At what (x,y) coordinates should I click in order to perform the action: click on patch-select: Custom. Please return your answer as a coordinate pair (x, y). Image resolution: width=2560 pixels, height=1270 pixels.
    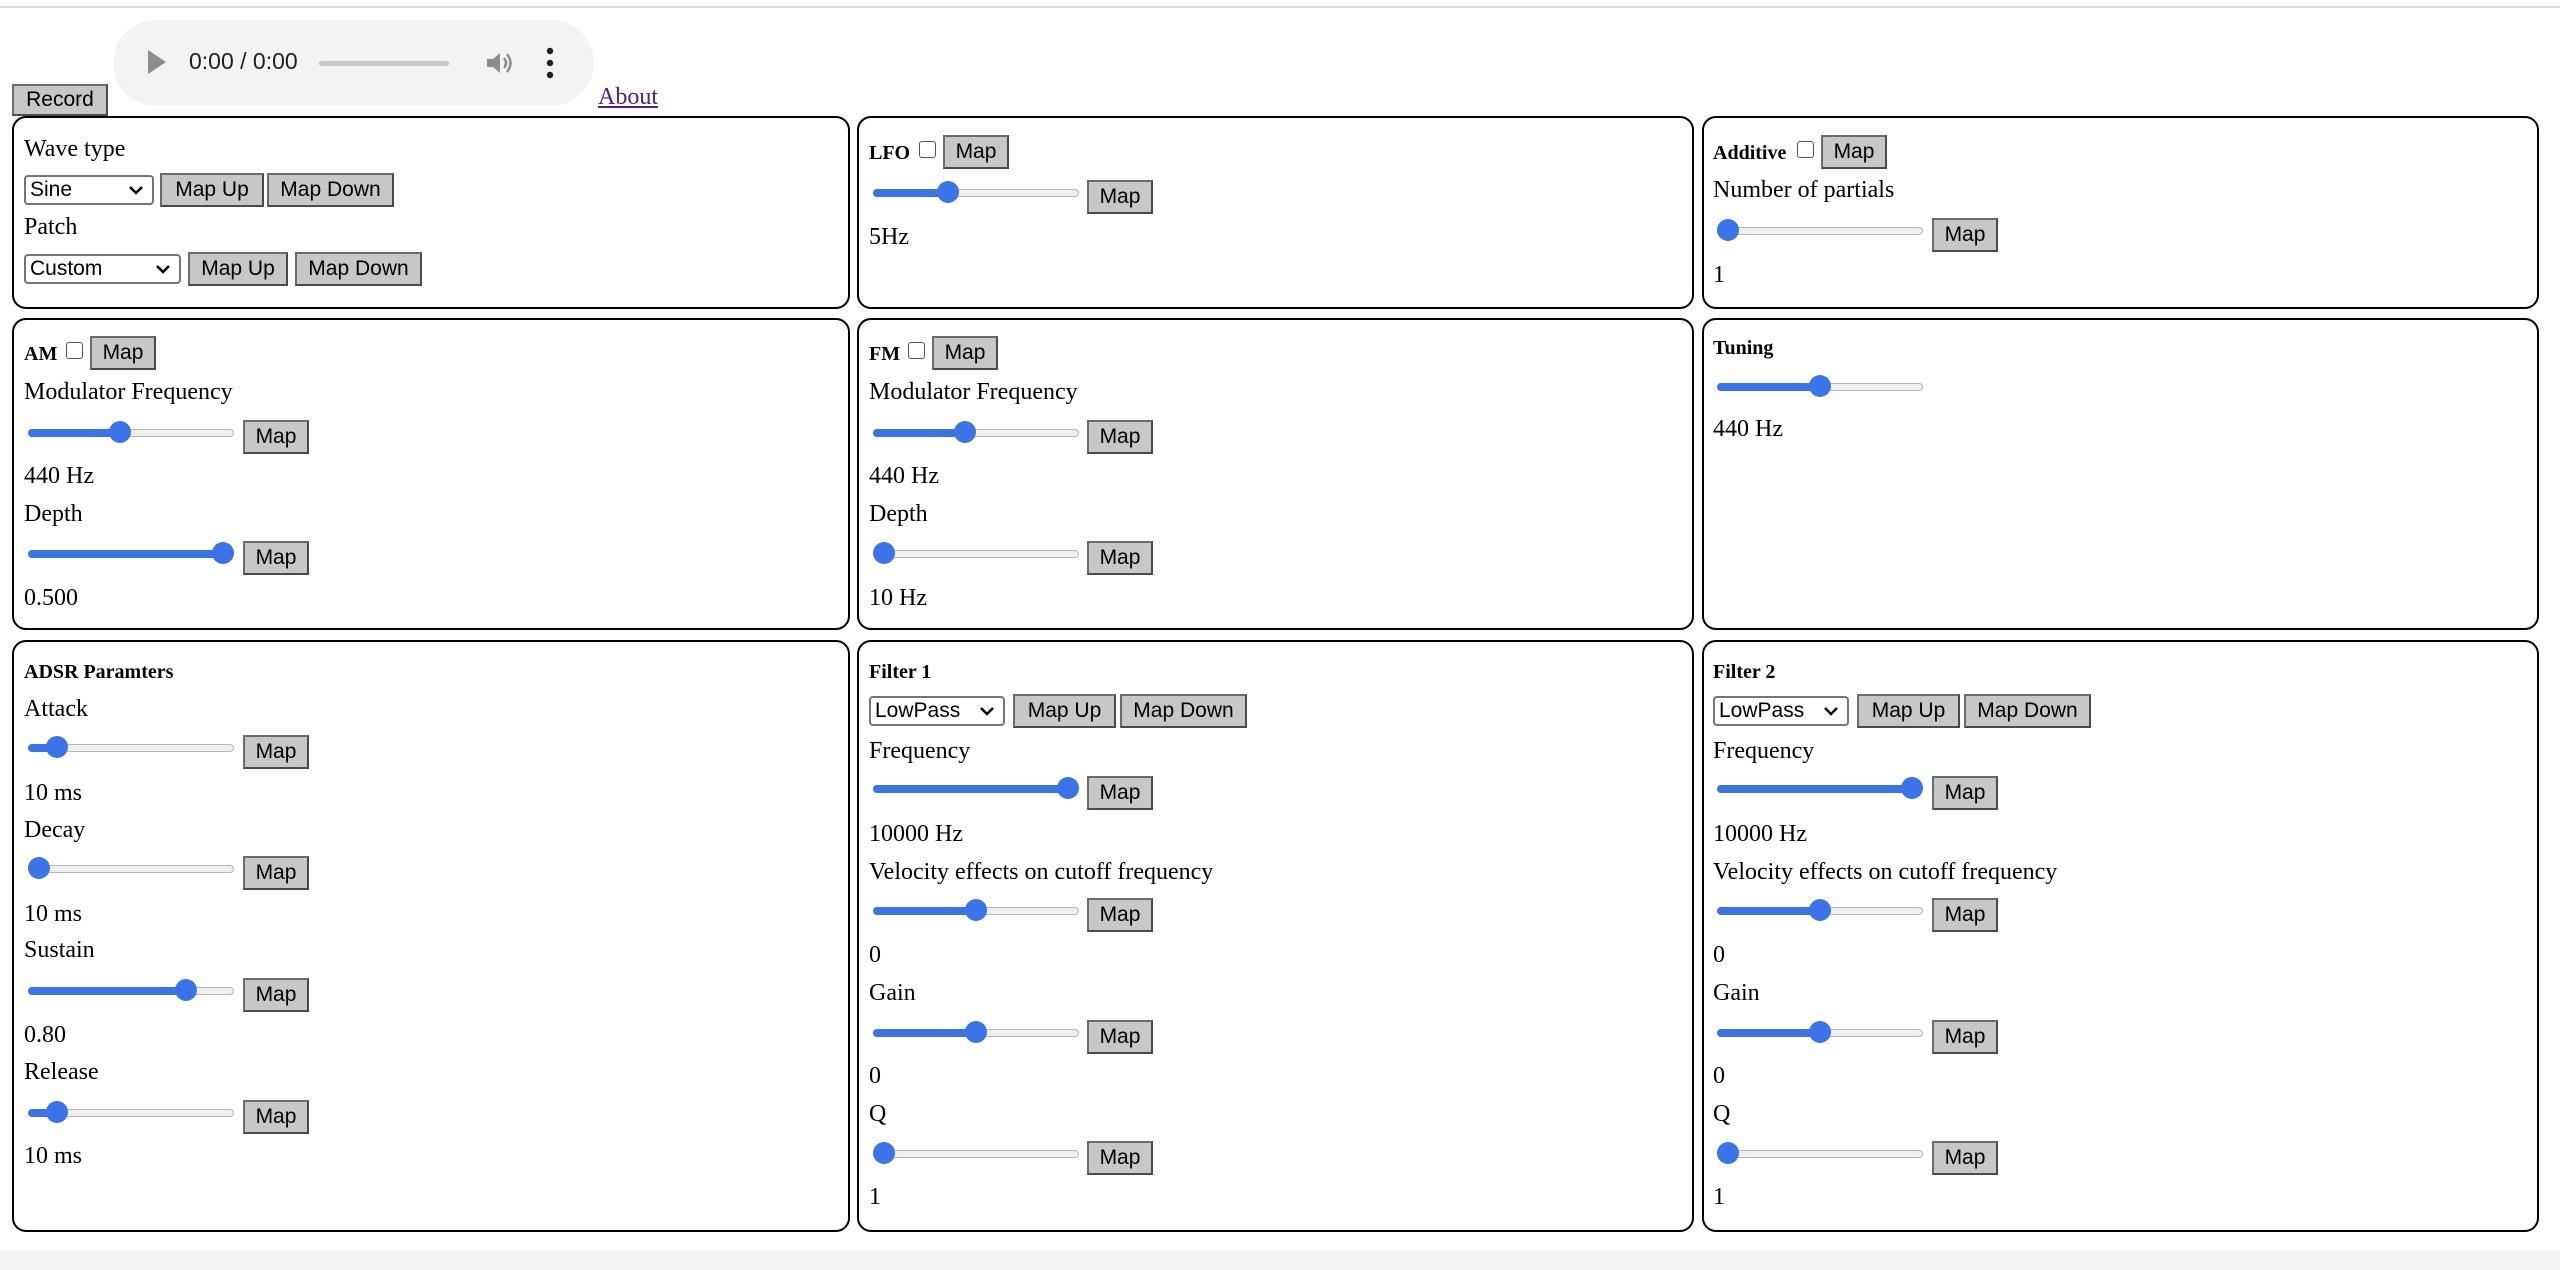
    Looking at the image, I should click on (102, 269).